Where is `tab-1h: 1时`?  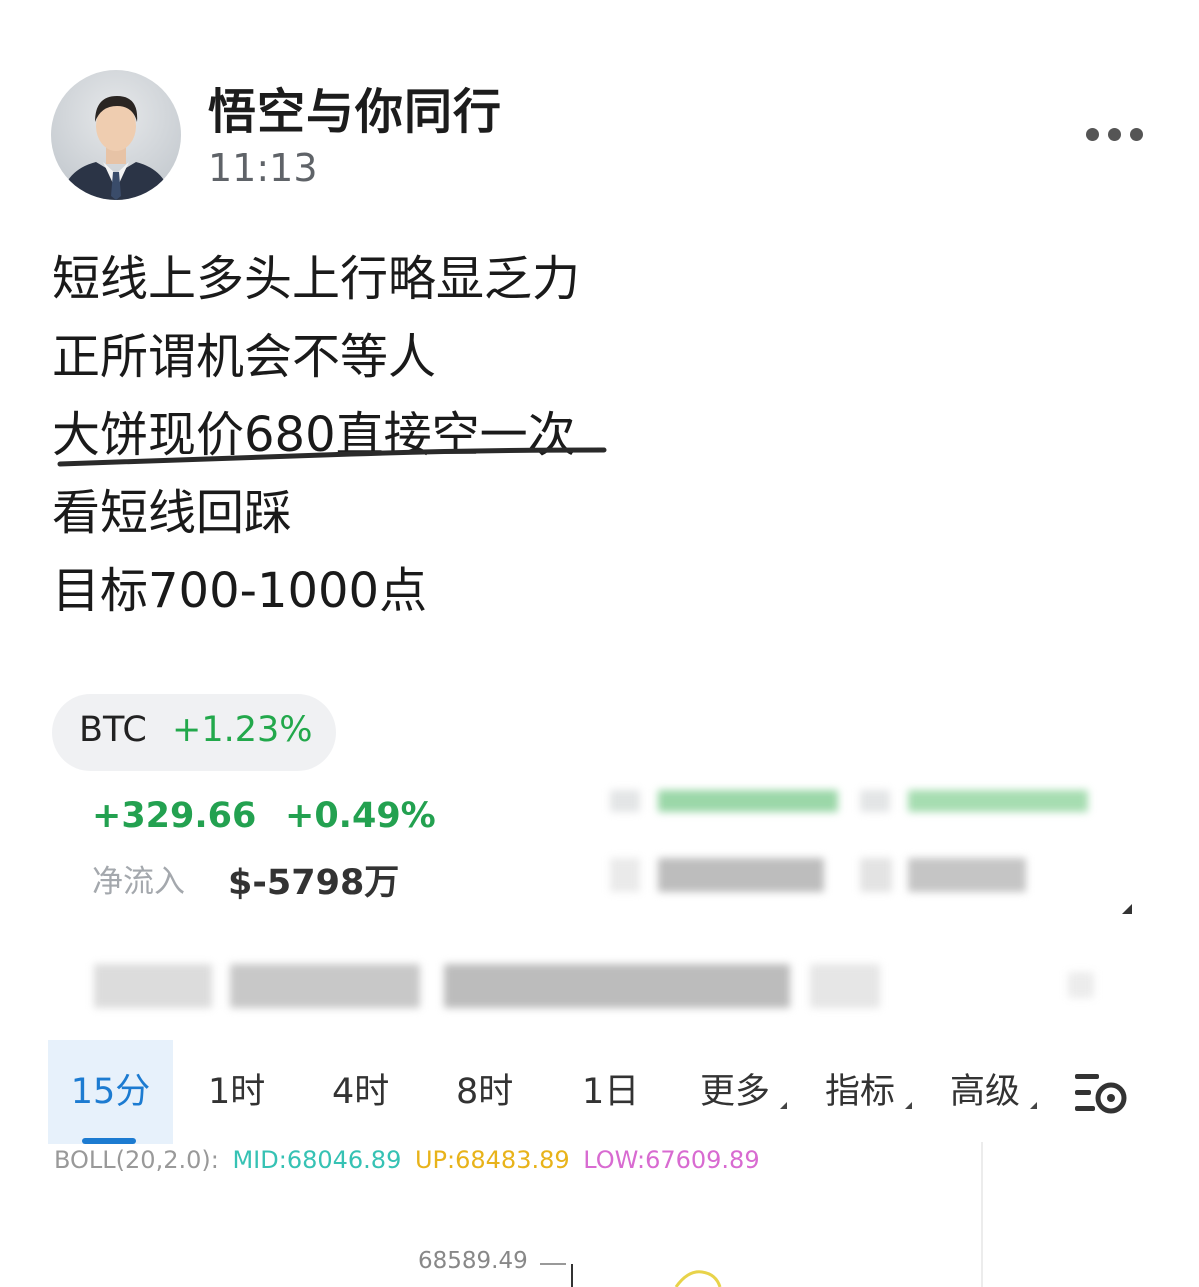
tab-1h: 1时 is located at coordinates (236, 1092).